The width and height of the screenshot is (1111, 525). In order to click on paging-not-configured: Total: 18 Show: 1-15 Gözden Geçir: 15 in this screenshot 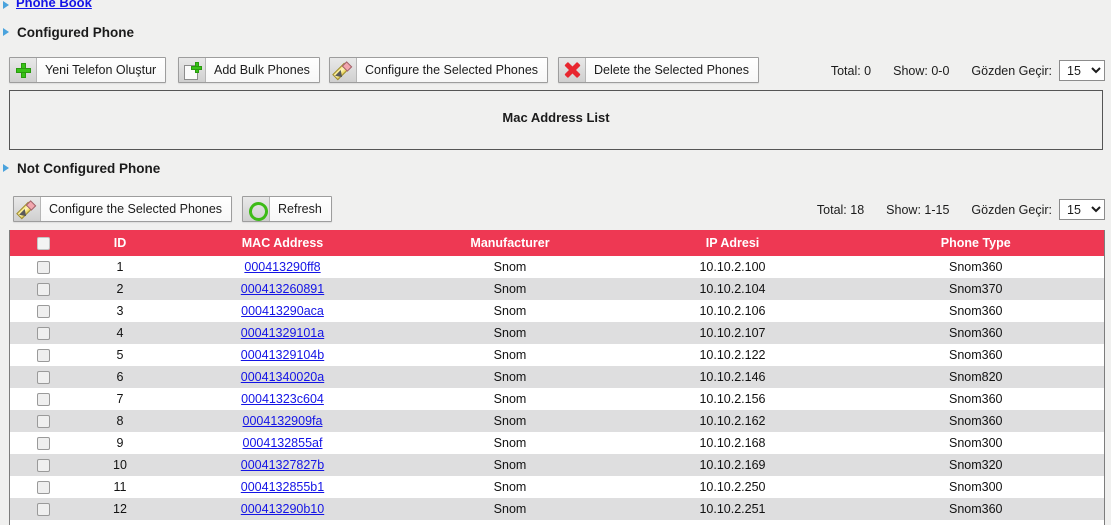, I will do `click(961, 209)`.